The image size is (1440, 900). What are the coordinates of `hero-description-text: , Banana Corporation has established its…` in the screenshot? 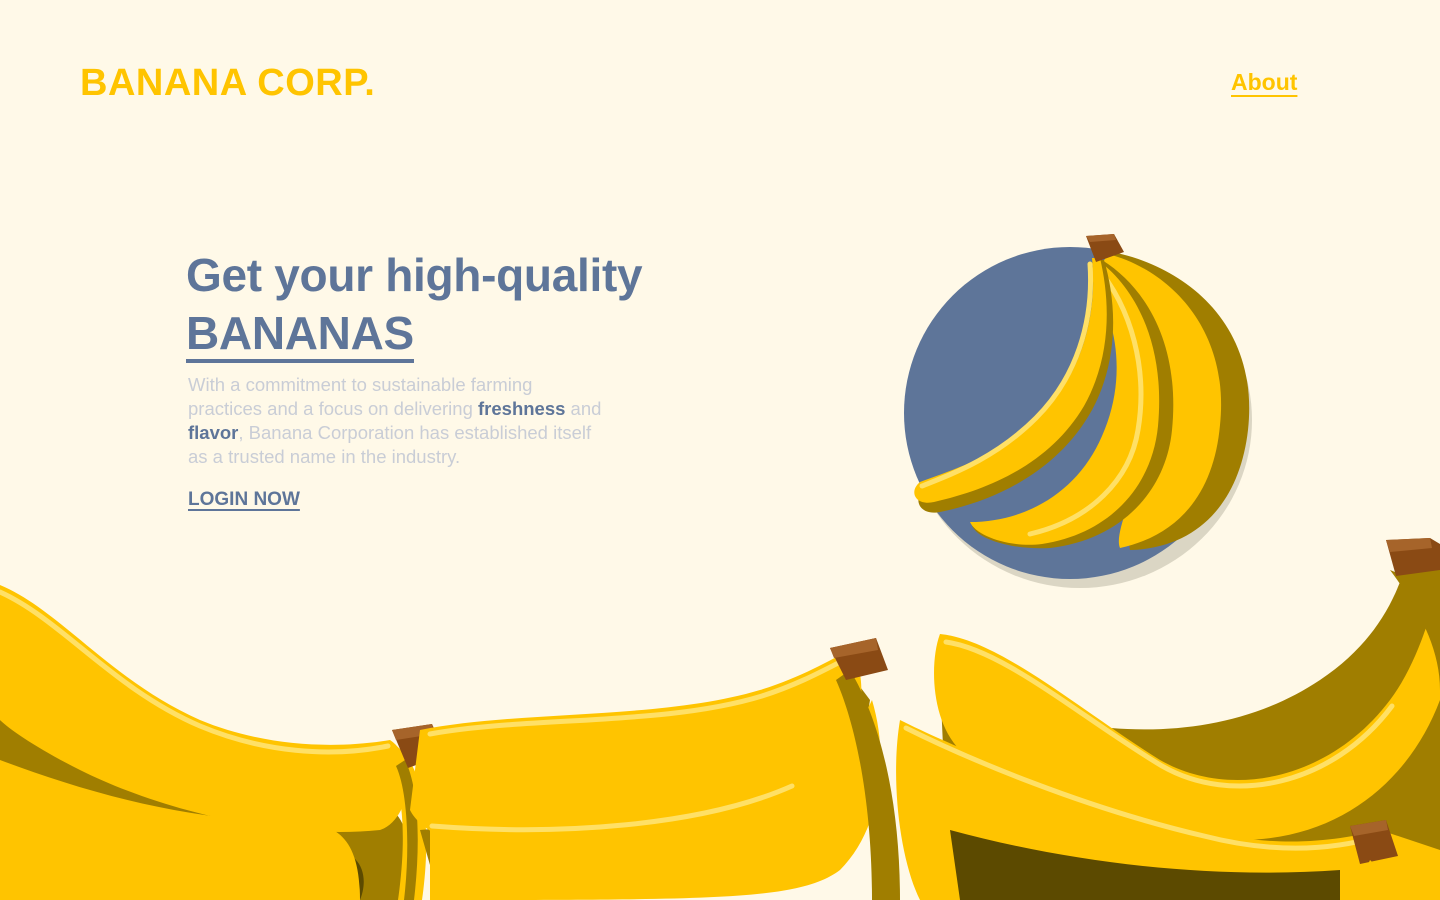 It's located at (390, 444).